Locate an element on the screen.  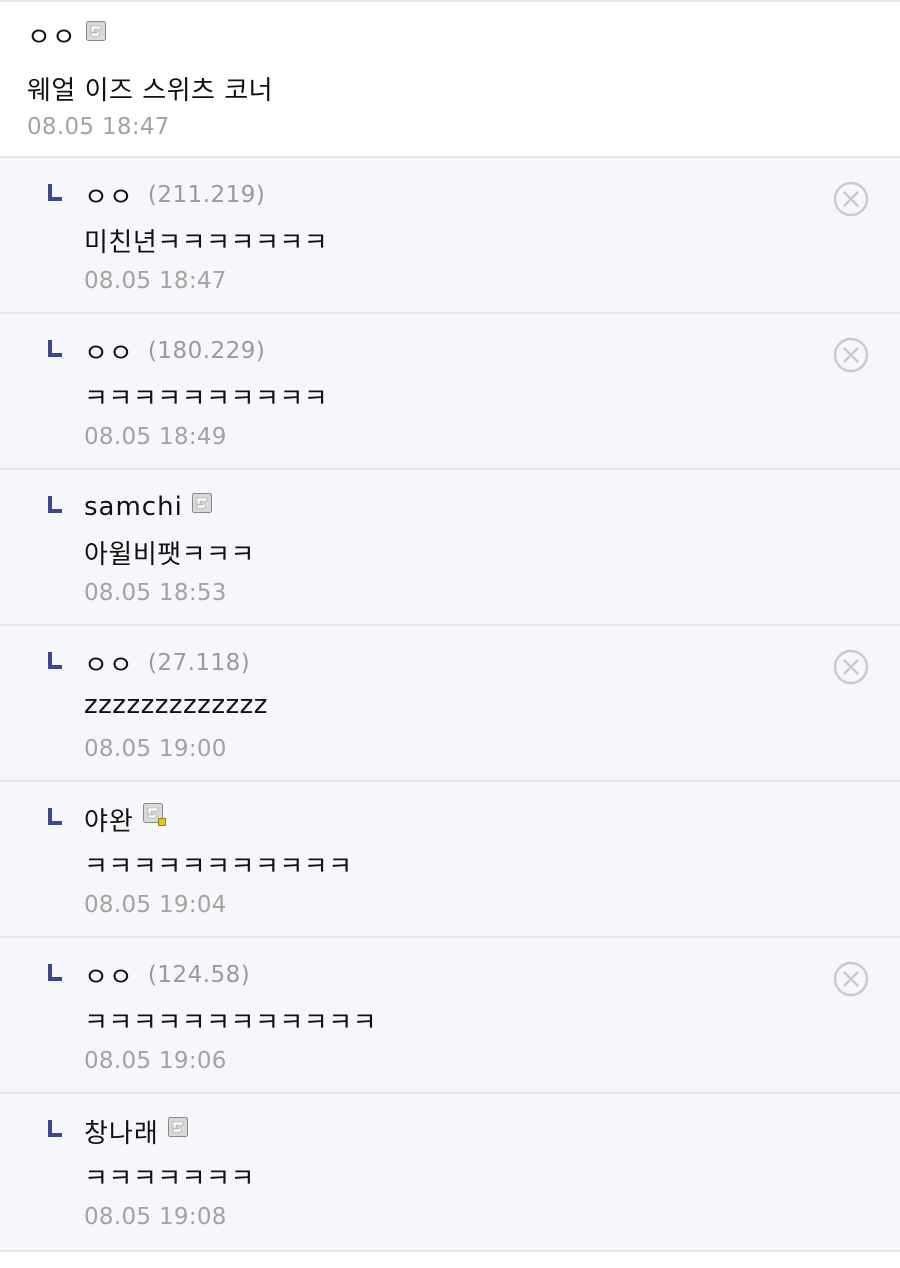
reply-item: 야완 ㅋㅋㅋㅋㅋㅋㅋㅋㅋㅋㅋ 08.05 19:04 is located at coordinates (450, 860).